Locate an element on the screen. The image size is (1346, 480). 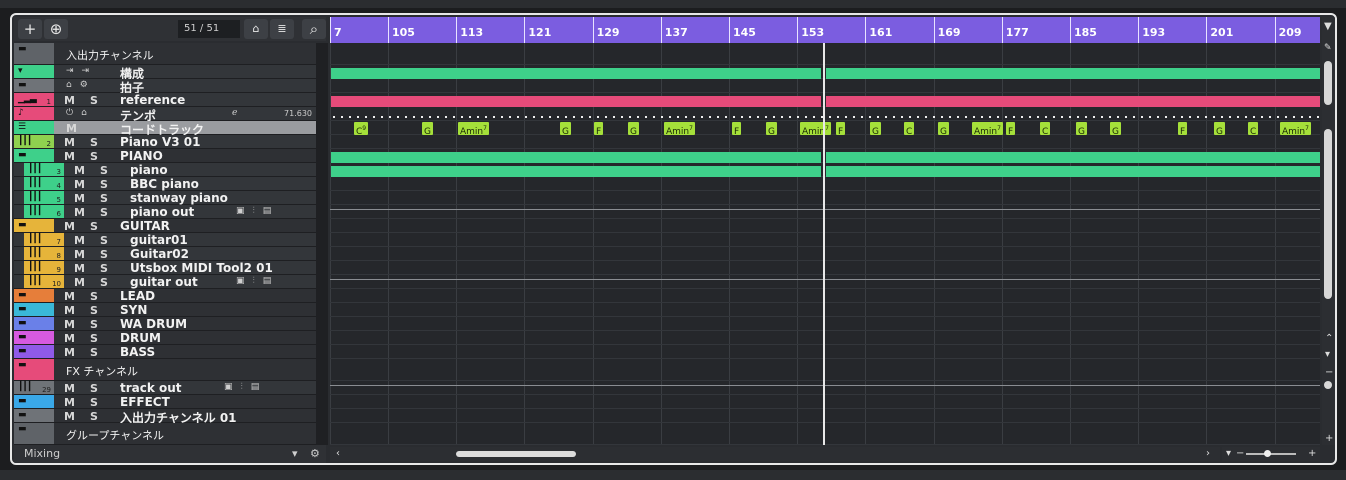
track-row: ┃┃┃ 5 M Sstanway piano is located at coordinates (165, 198).